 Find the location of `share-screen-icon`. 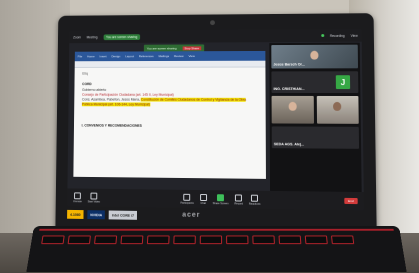

share-screen-icon is located at coordinates (221, 197).